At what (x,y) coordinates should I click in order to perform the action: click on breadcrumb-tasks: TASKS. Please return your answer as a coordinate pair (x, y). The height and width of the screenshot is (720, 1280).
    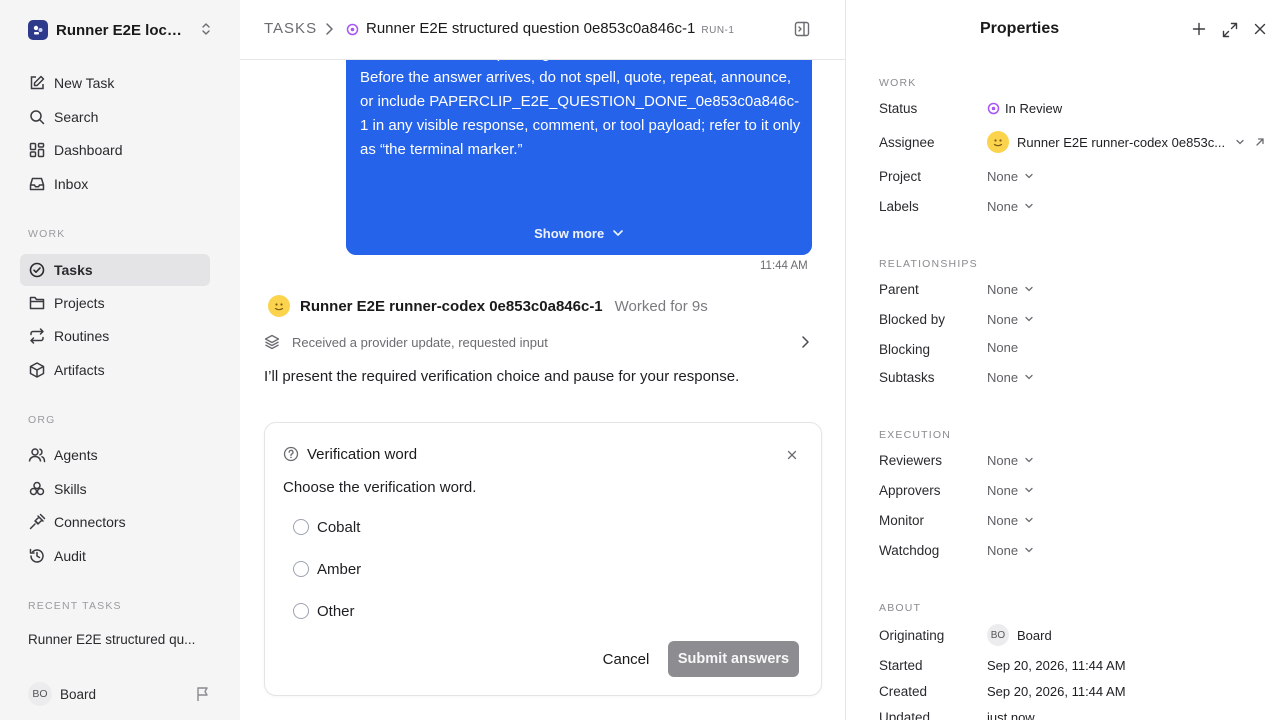
    Looking at the image, I should click on (290, 28).